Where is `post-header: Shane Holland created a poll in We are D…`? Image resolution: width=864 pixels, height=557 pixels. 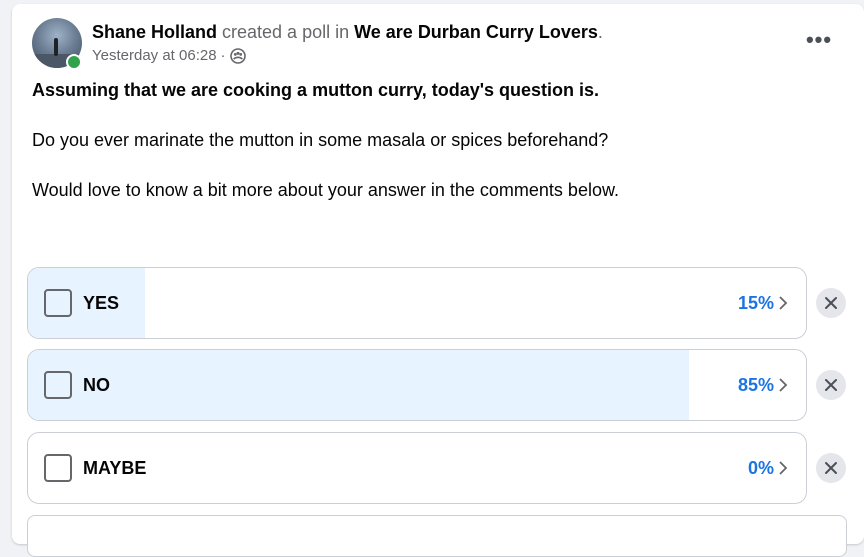 post-header: Shane Holland created a poll in We are D… is located at coordinates (347, 32).